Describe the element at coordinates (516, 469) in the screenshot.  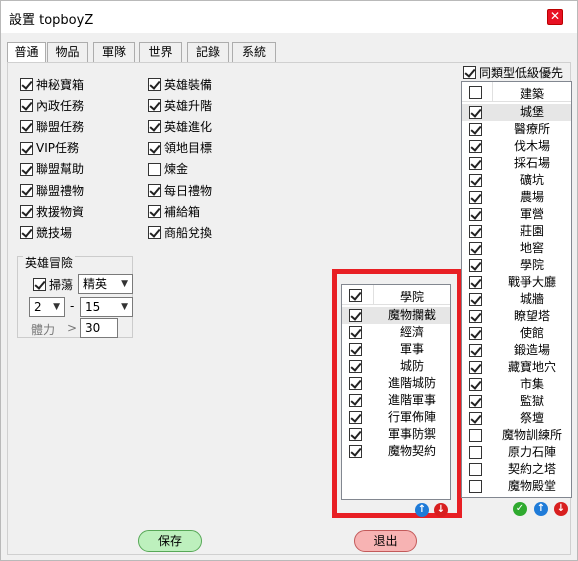
I see `list-item: 契約之塔` at that location.